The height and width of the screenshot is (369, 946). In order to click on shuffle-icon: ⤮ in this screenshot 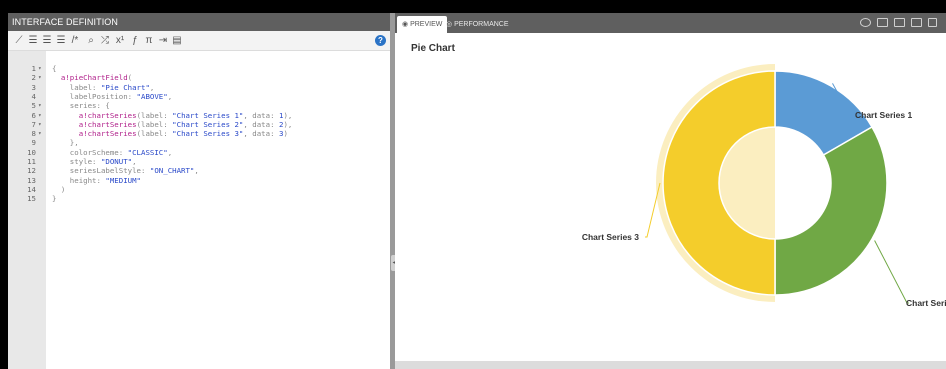, I will do `click(105, 41)`.